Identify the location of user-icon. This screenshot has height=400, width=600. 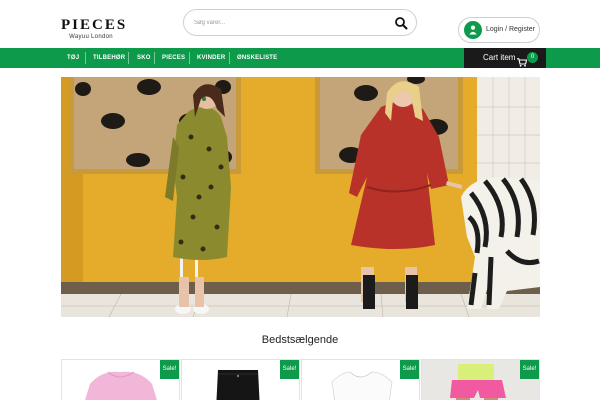
(473, 30).